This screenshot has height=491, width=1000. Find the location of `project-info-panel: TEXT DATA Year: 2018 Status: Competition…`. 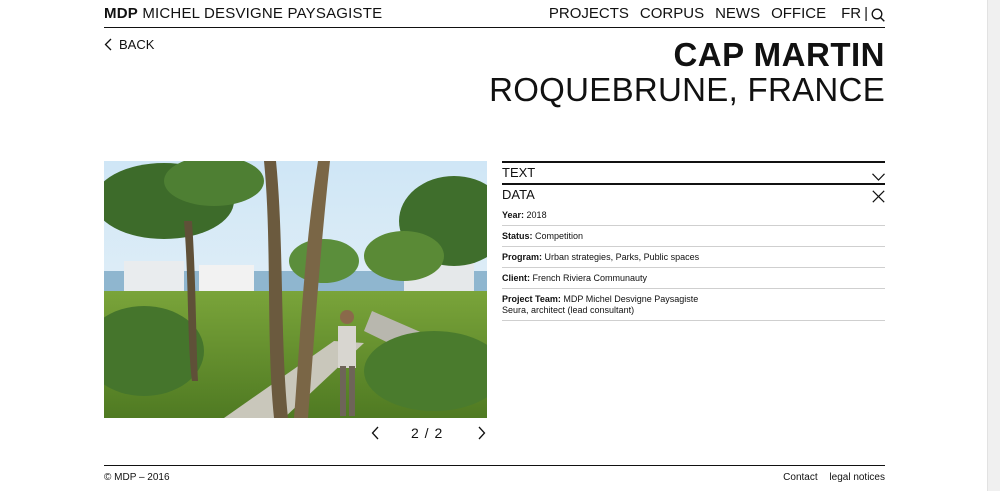

project-info-panel: TEXT DATA Year: 2018 Status: Competition… is located at coordinates (693, 241).